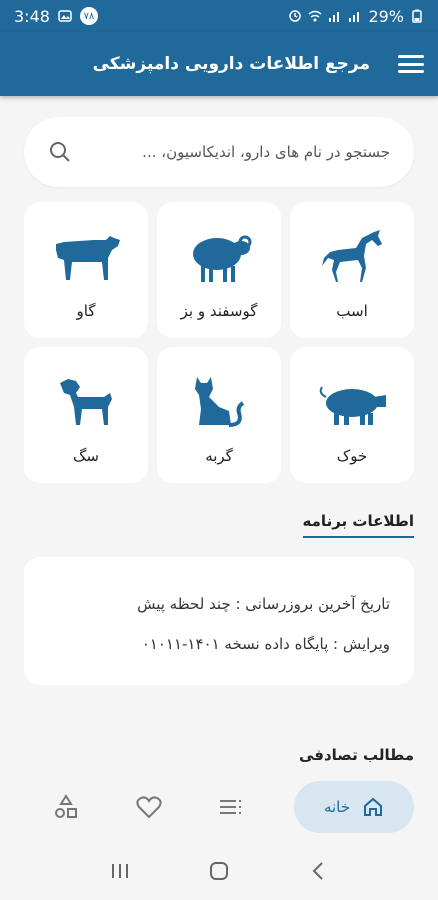  Describe the element at coordinates (241, 152) in the screenshot. I see `search-input` at that location.